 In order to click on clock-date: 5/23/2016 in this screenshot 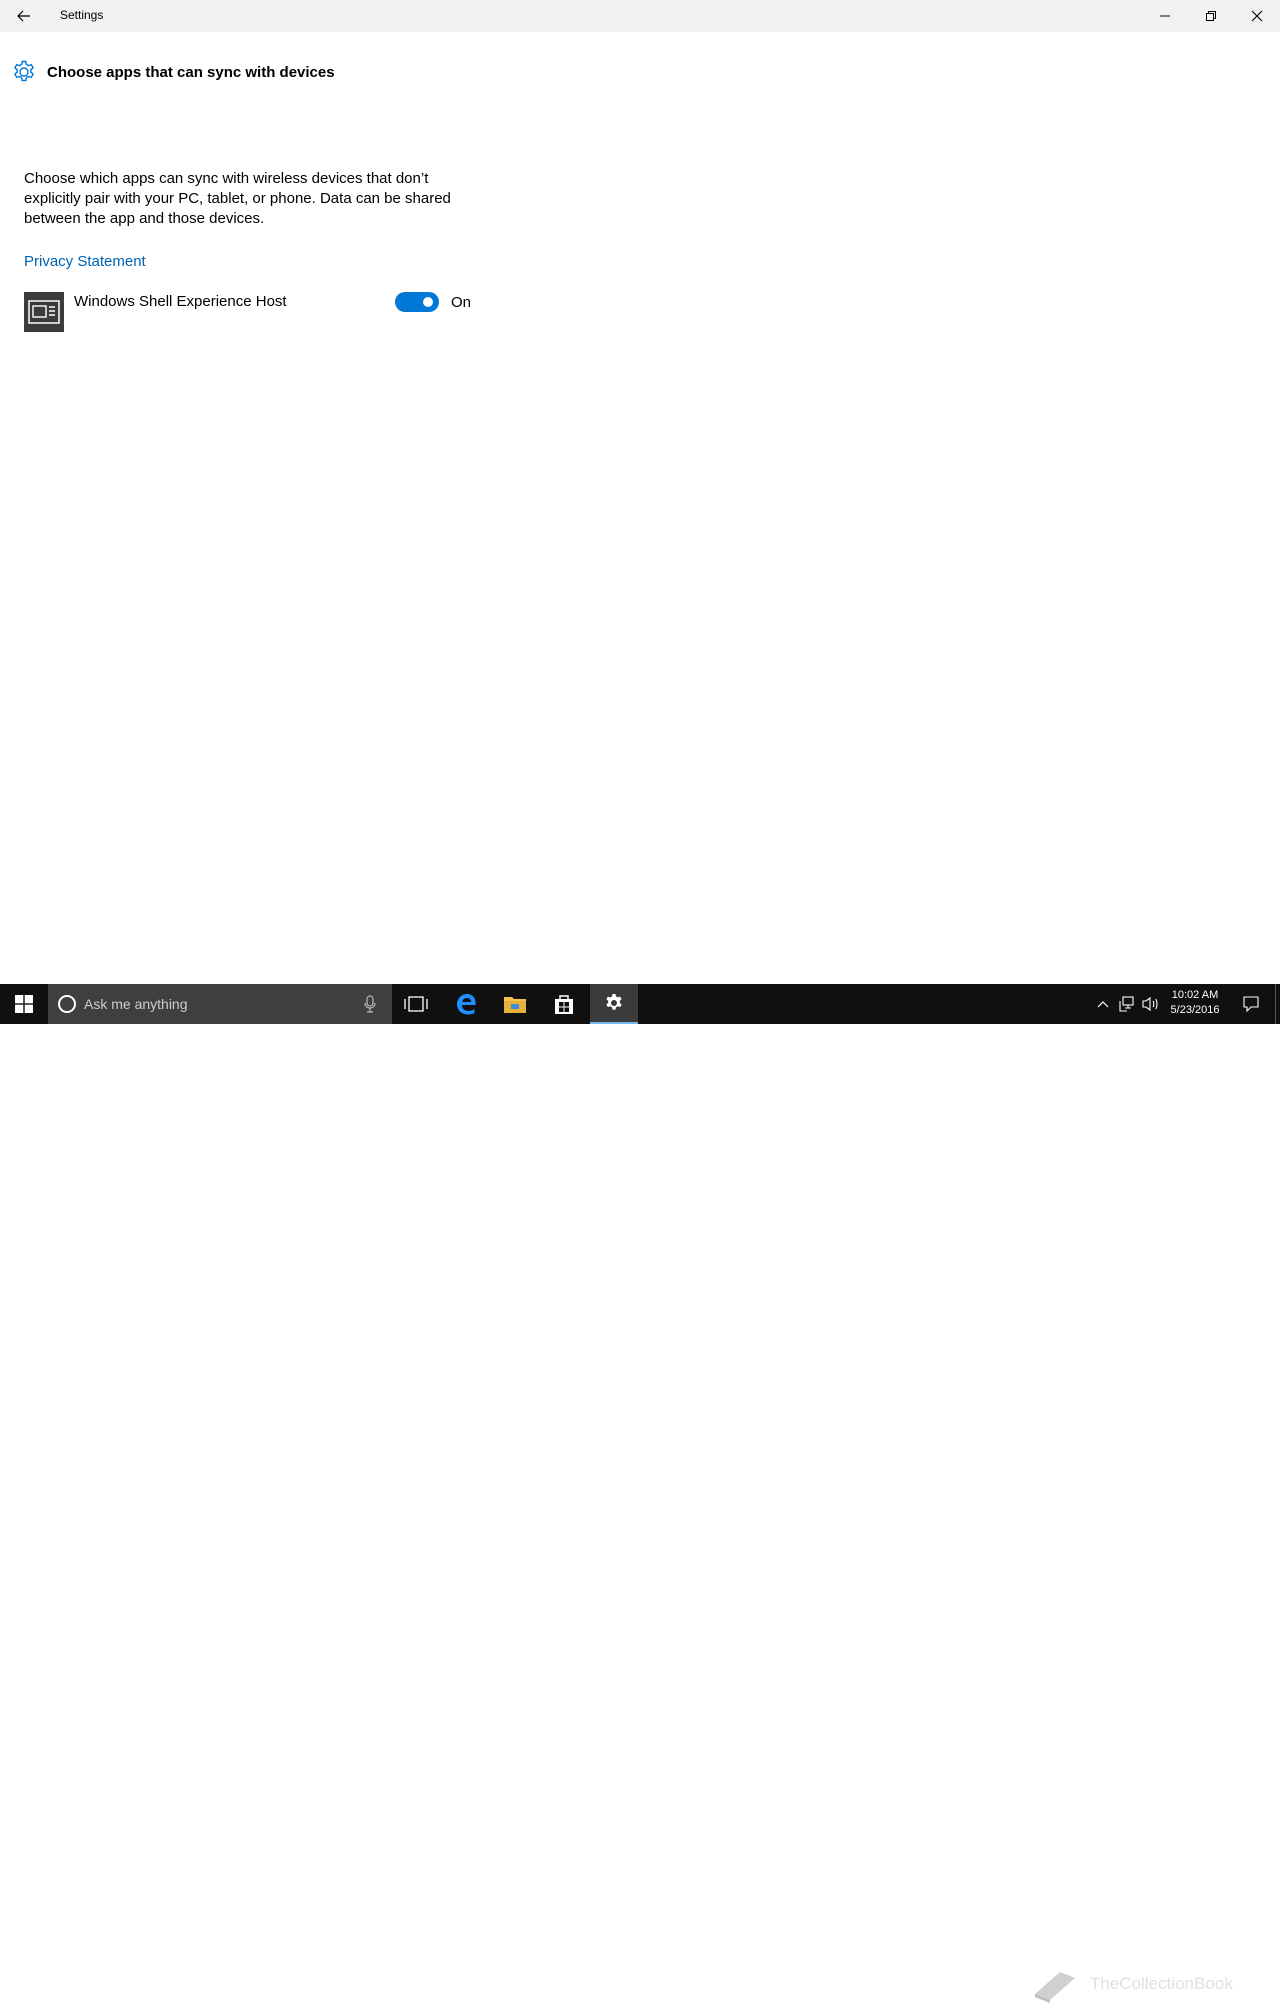, I will do `click(1195, 1010)`.